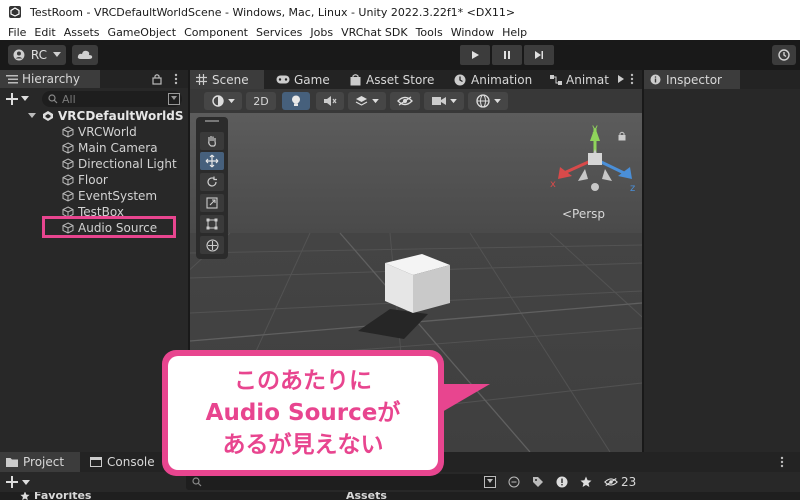 This screenshot has width=800, height=500. I want to click on menu-window: Window, so click(472, 32).